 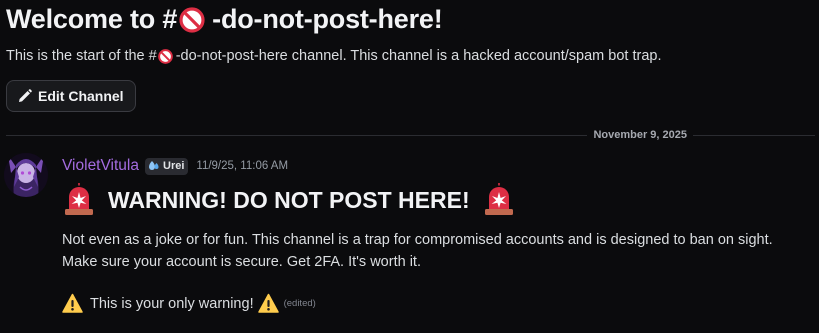 I want to click on avatar, so click(x=26, y=175).